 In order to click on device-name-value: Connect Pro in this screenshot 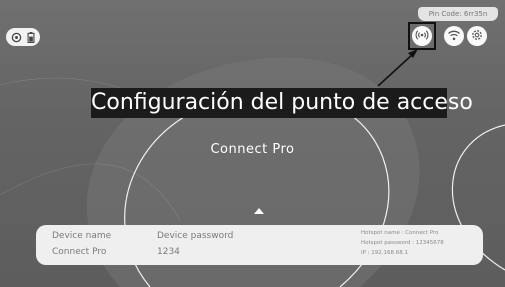, I will do `click(79, 252)`.